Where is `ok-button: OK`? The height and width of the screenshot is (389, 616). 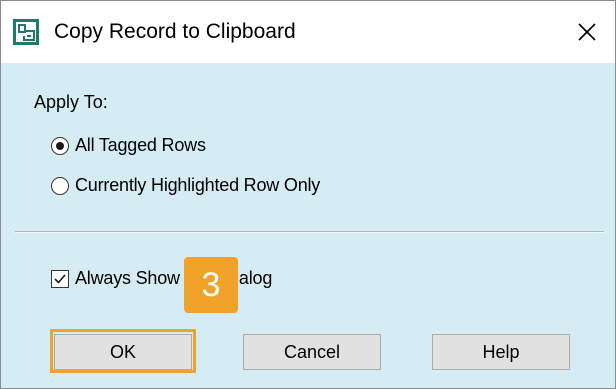 ok-button: OK is located at coordinates (123, 352).